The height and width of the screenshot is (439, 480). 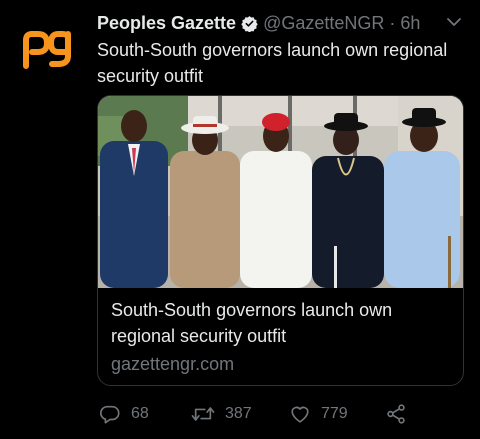 I want to click on author-handle: @GazetteNGR, so click(x=323, y=23).